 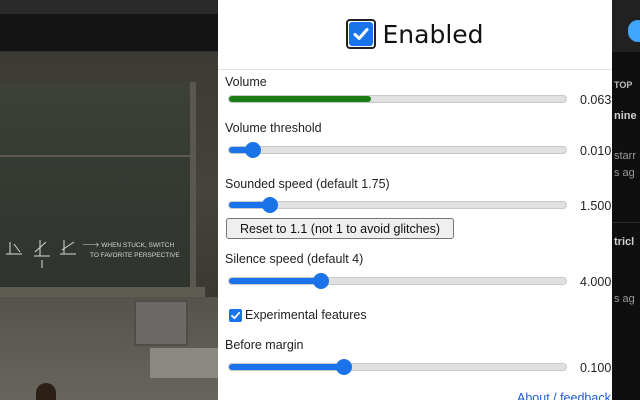 What do you see at coordinates (294, 259) in the screenshot?
I see `silence-speed-label: Silence speed (default 4)` at bounding box center [294, 259].